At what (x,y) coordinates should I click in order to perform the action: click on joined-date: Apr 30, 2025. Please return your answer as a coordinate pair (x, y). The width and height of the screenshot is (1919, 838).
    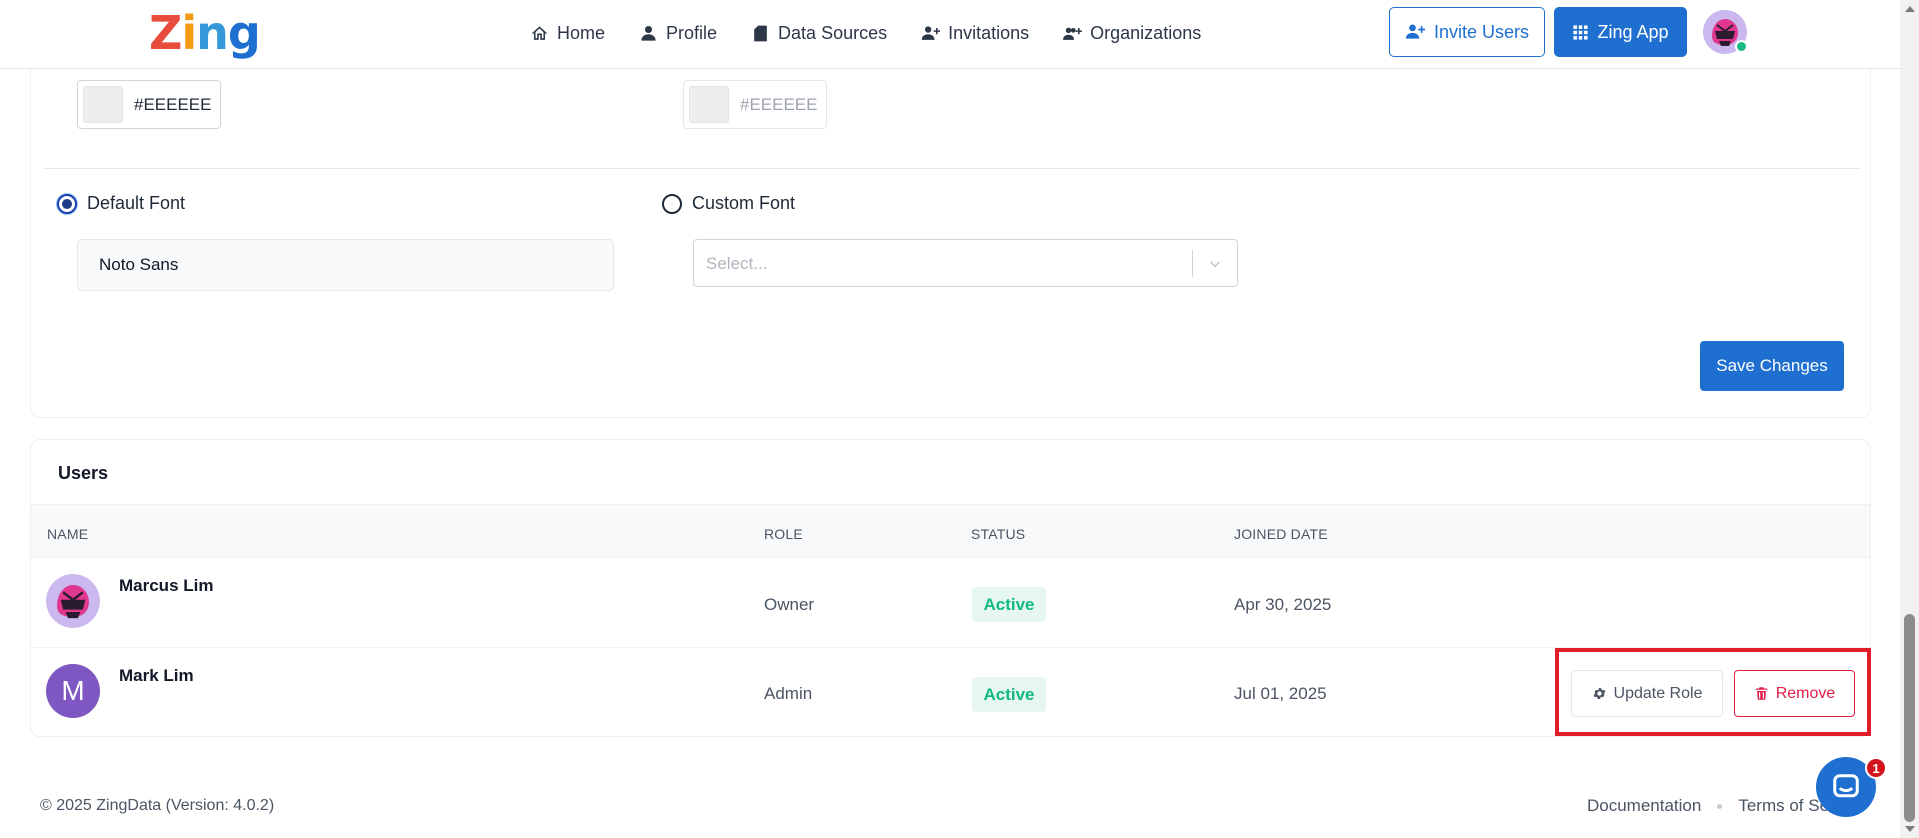
    Looking at the image, I should click on (1283, 604).